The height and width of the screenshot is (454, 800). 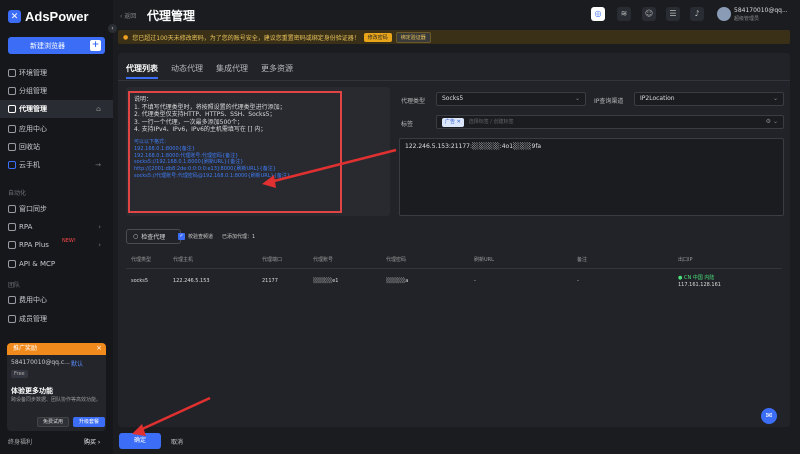 What do you see at coordinates (747, 19) in the screenshot?
I see `user-role: 超级管理员` at bounding box center [747, 19].